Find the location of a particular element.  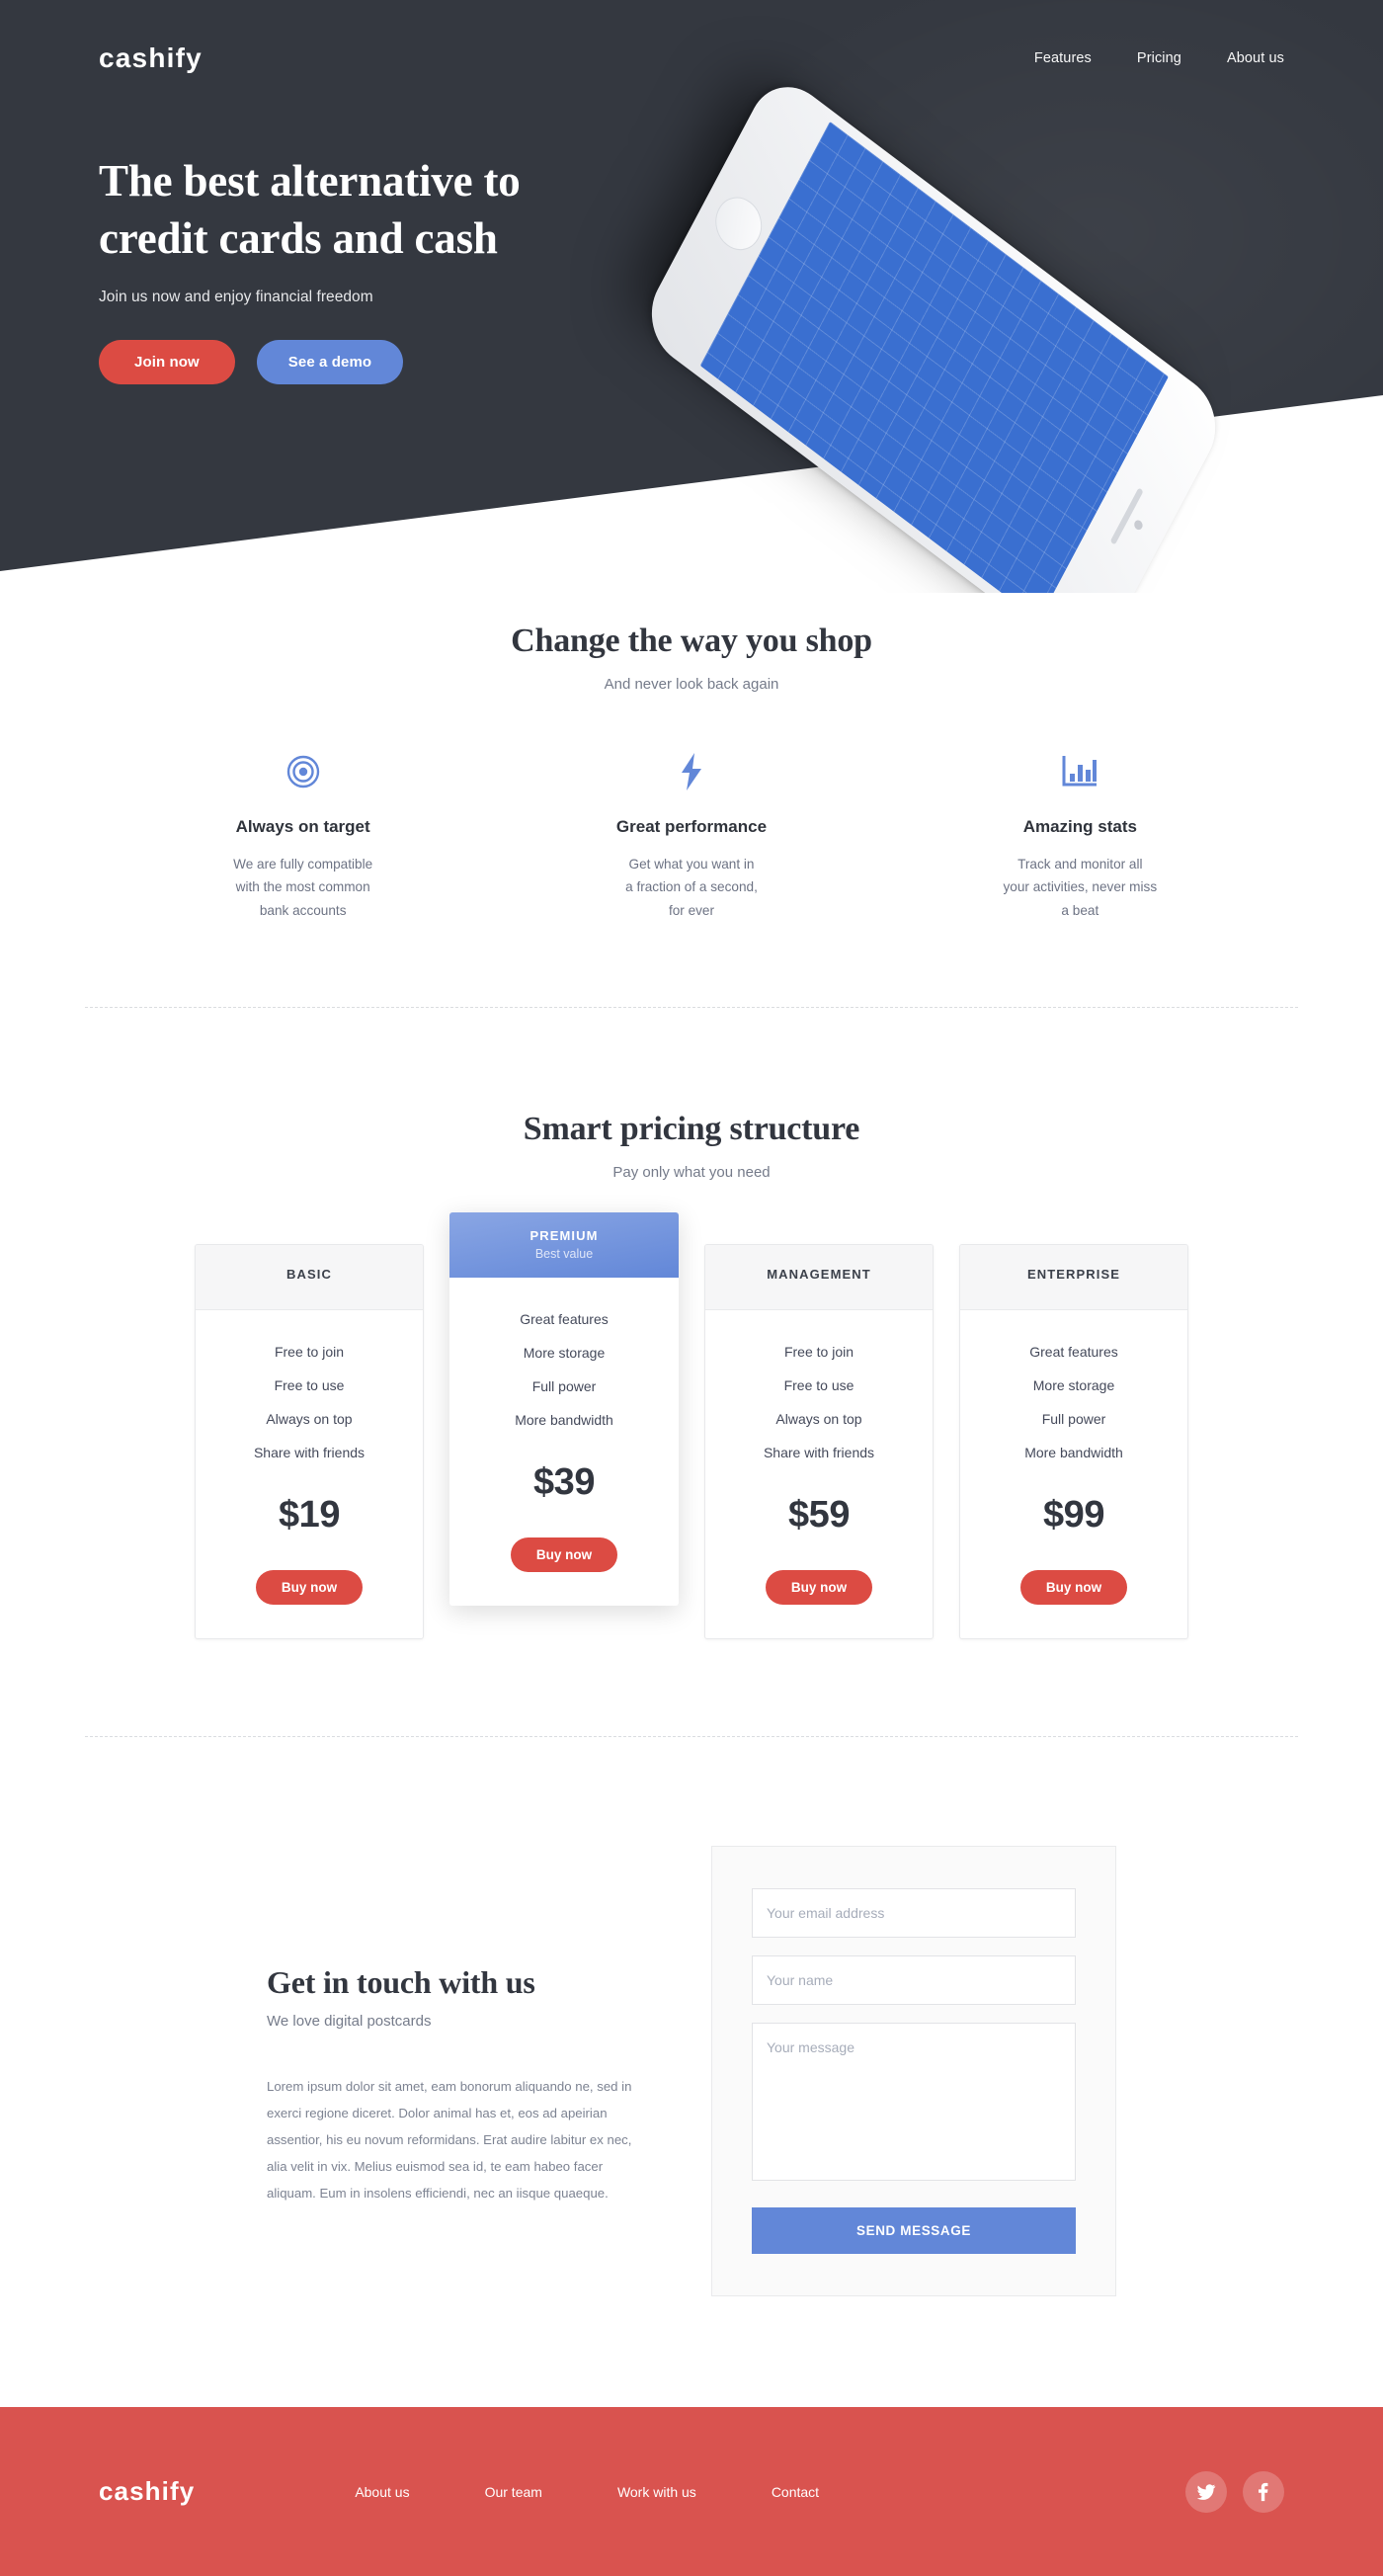

plan-name: ENTERPRISE is located at coordinates (1073, 1275).